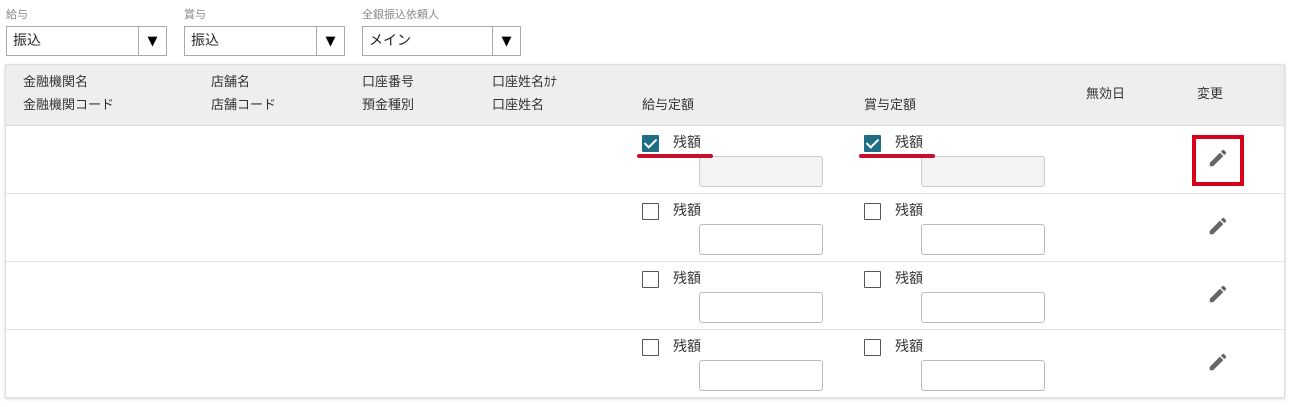  What do you see at coordinates (205, 41) in the screenshot?
I see `bonus-method-value: 振込` at bounding box center [205, 41].